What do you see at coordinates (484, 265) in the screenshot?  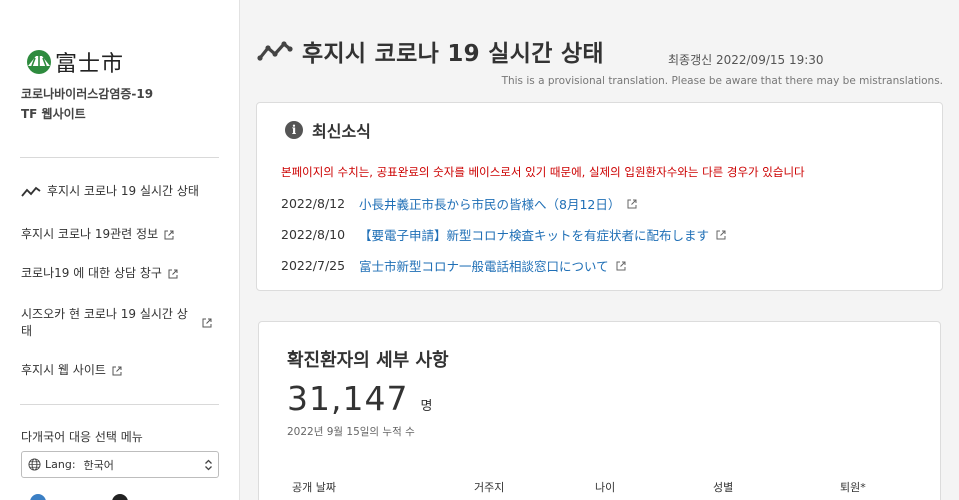 I see `news-link: 富士市新型コロナ一般電話相談窓口について` at bounding box center [484, 265].